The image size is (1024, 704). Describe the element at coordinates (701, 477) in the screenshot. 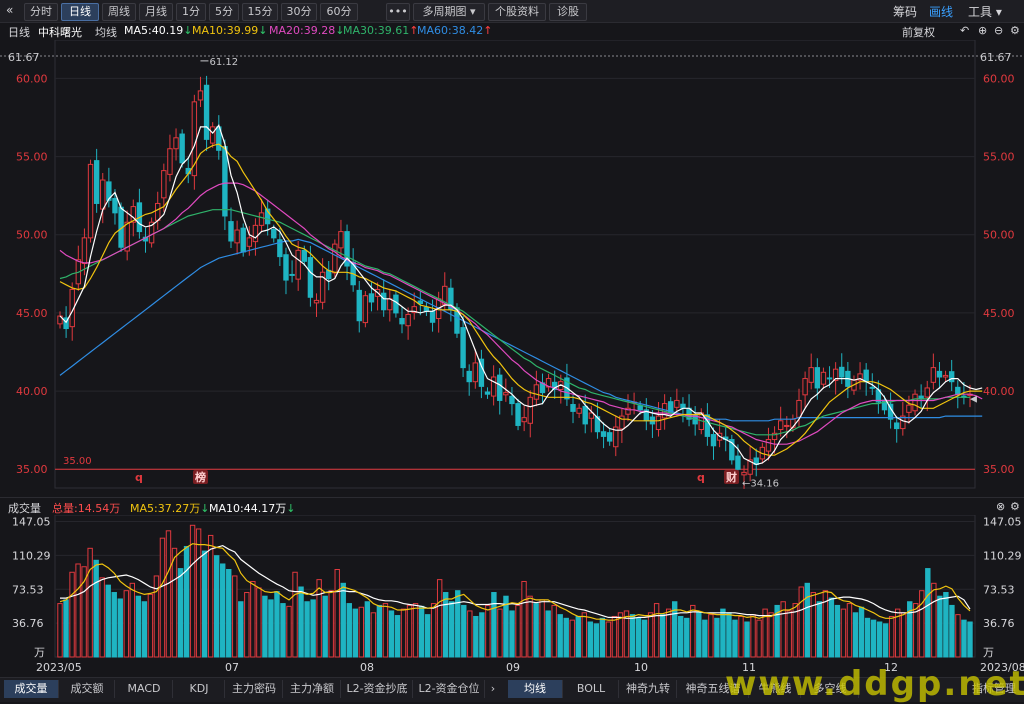

I see `event-marker-2: q` at that location.